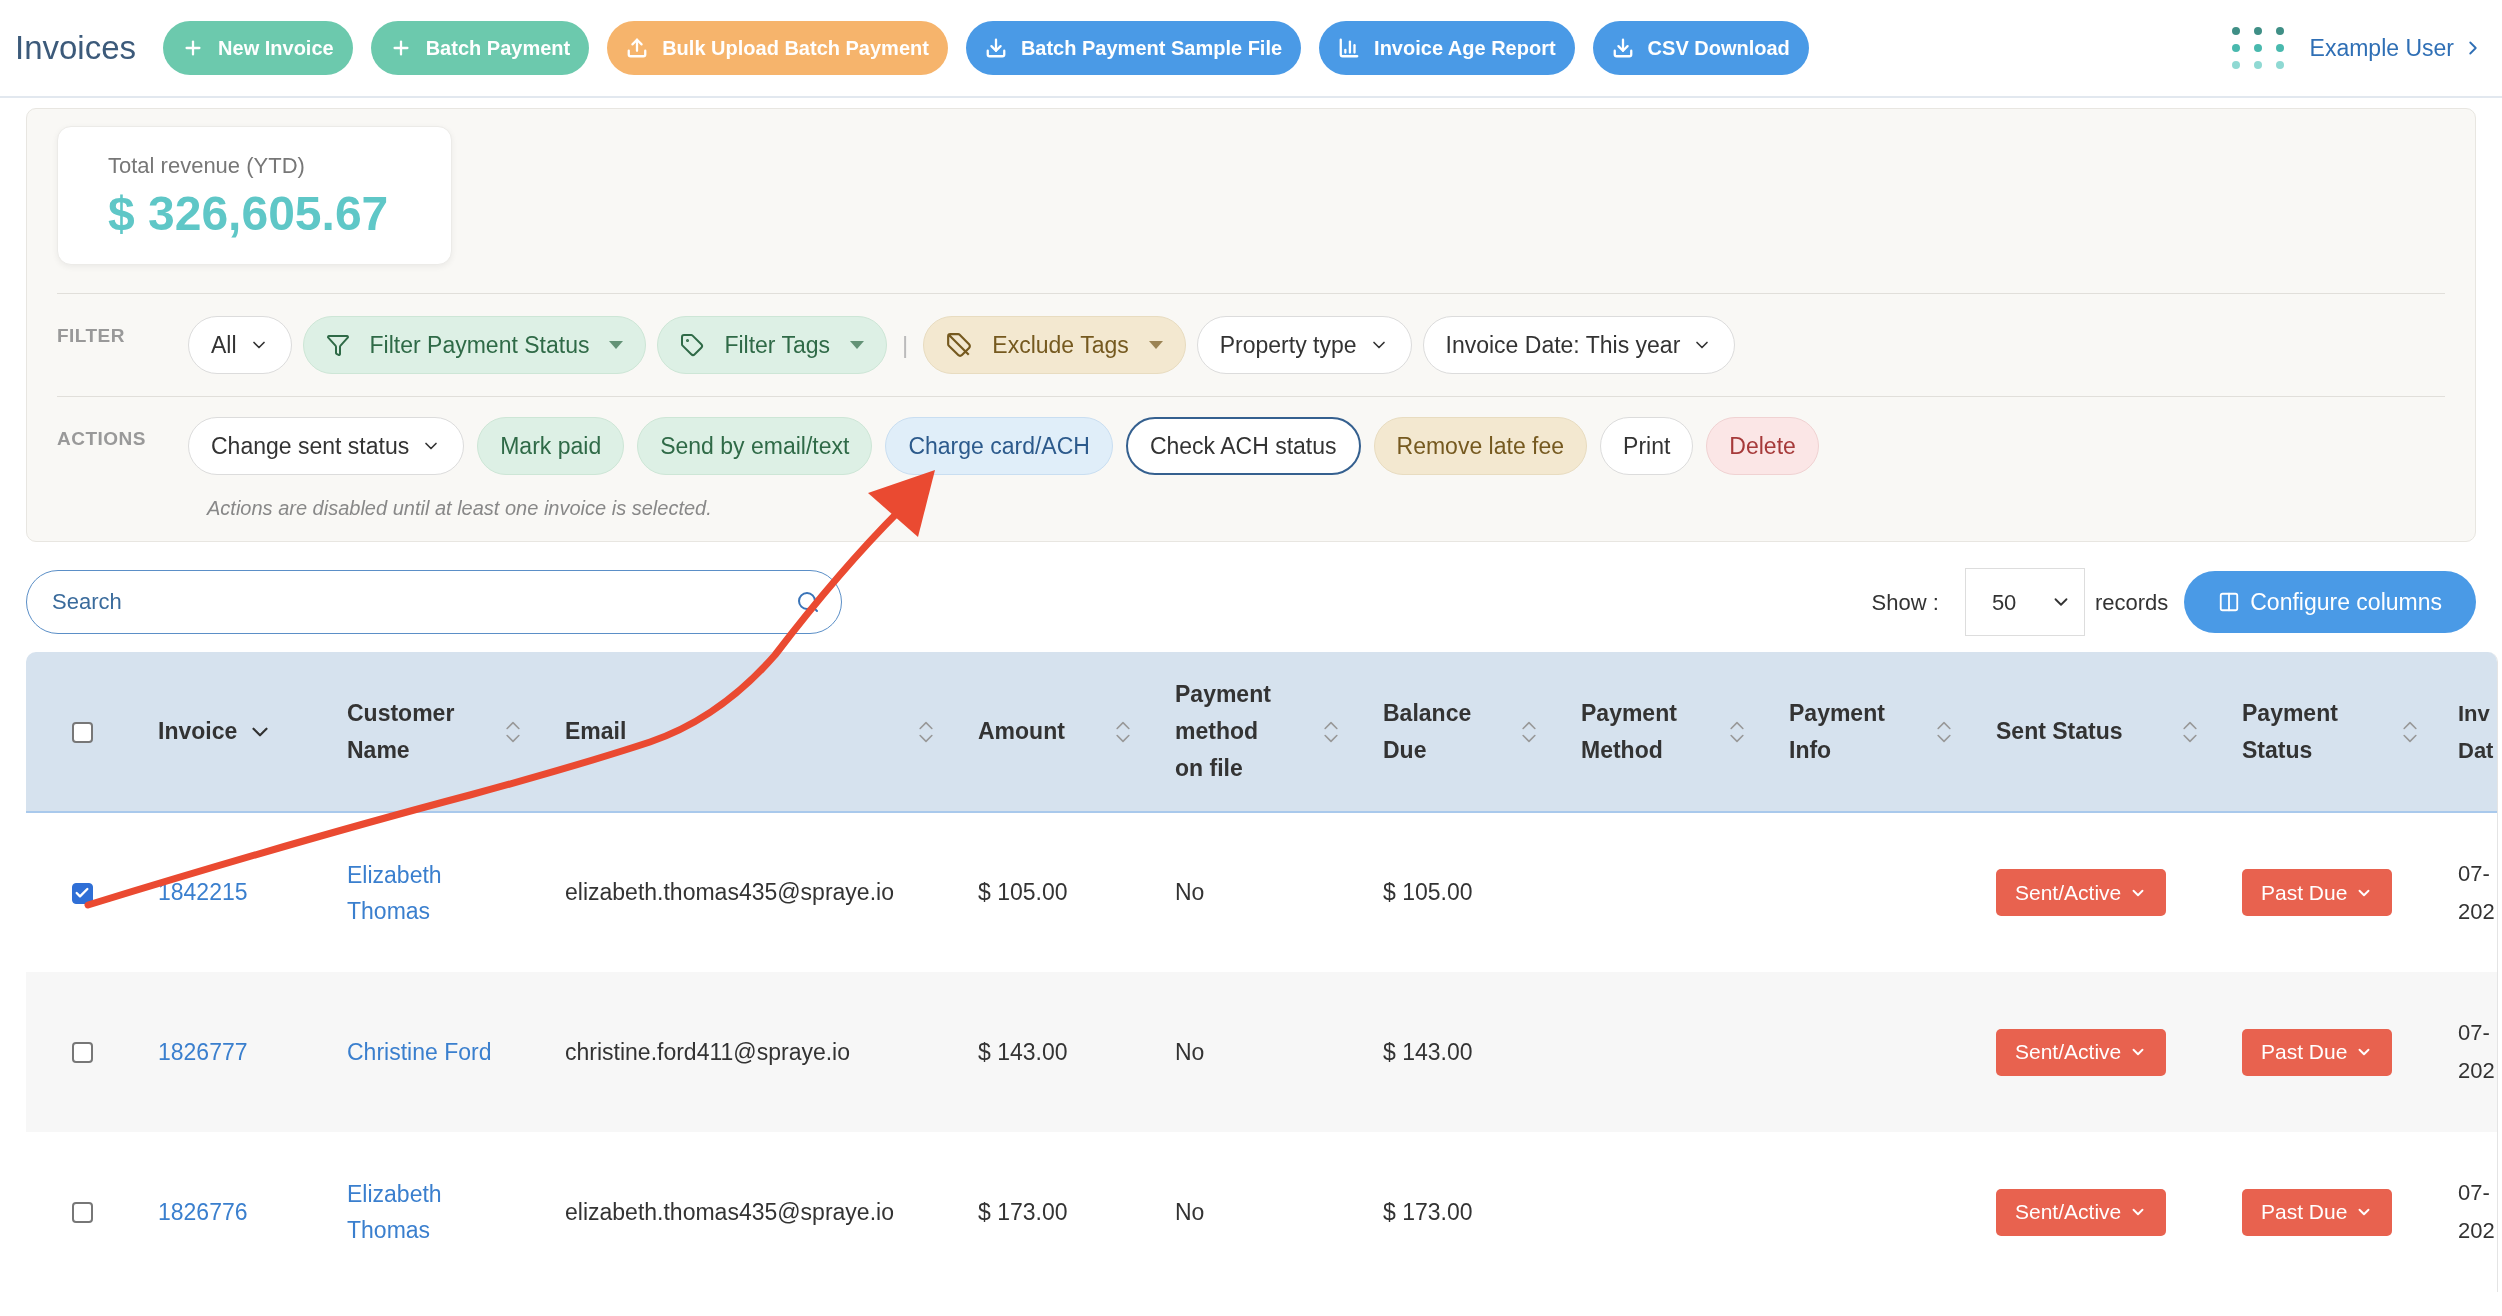  What do you see at coordinates (1223, 731) in the screenshot?
I see `column-header: Payment method on file` at bounding box center [1223, 731].